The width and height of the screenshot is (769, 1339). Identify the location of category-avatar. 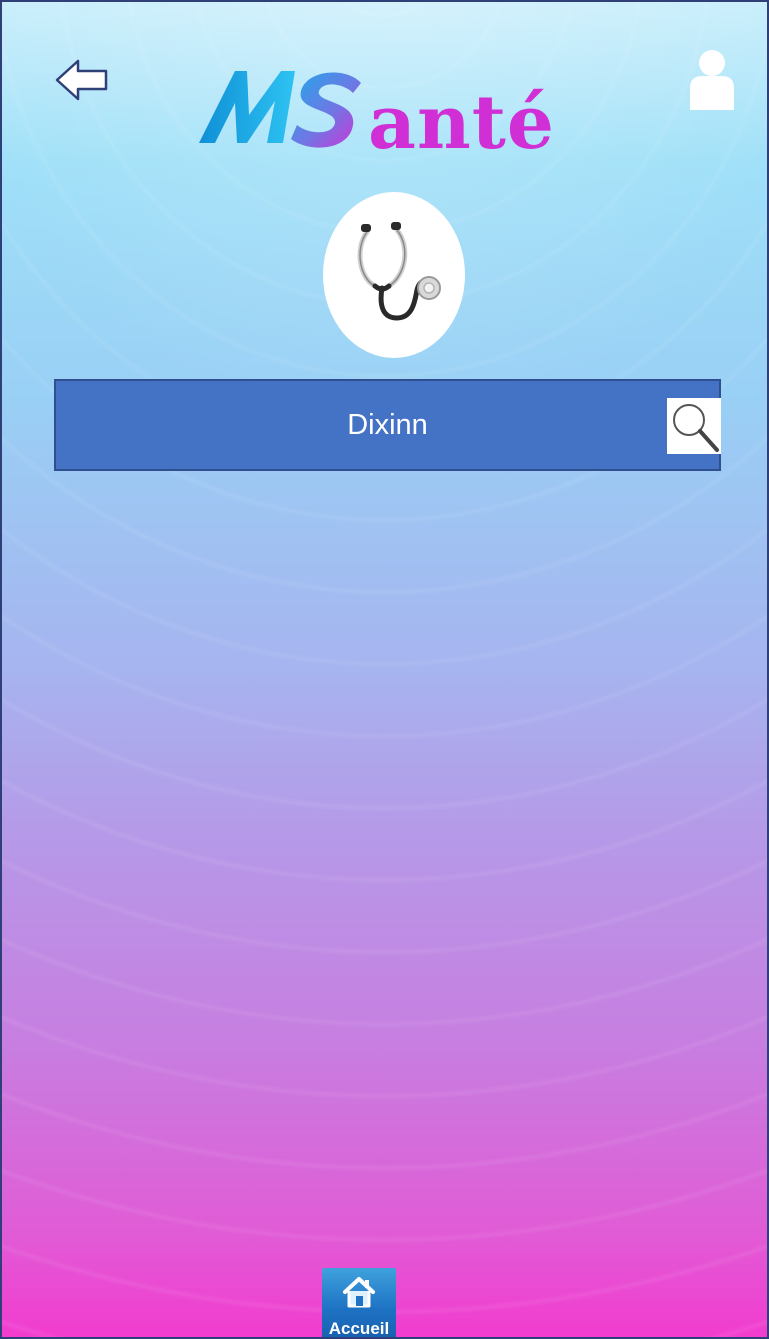
(394, 275).